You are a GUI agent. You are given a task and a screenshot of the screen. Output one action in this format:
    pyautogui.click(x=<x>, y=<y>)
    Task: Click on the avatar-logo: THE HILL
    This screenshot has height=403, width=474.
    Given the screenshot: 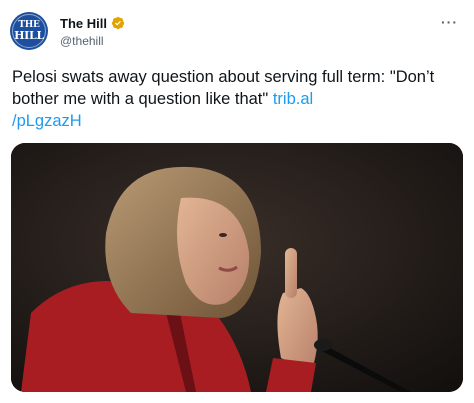 What is the action you would take?
    pyautogui.click(x=29, y=31)
    